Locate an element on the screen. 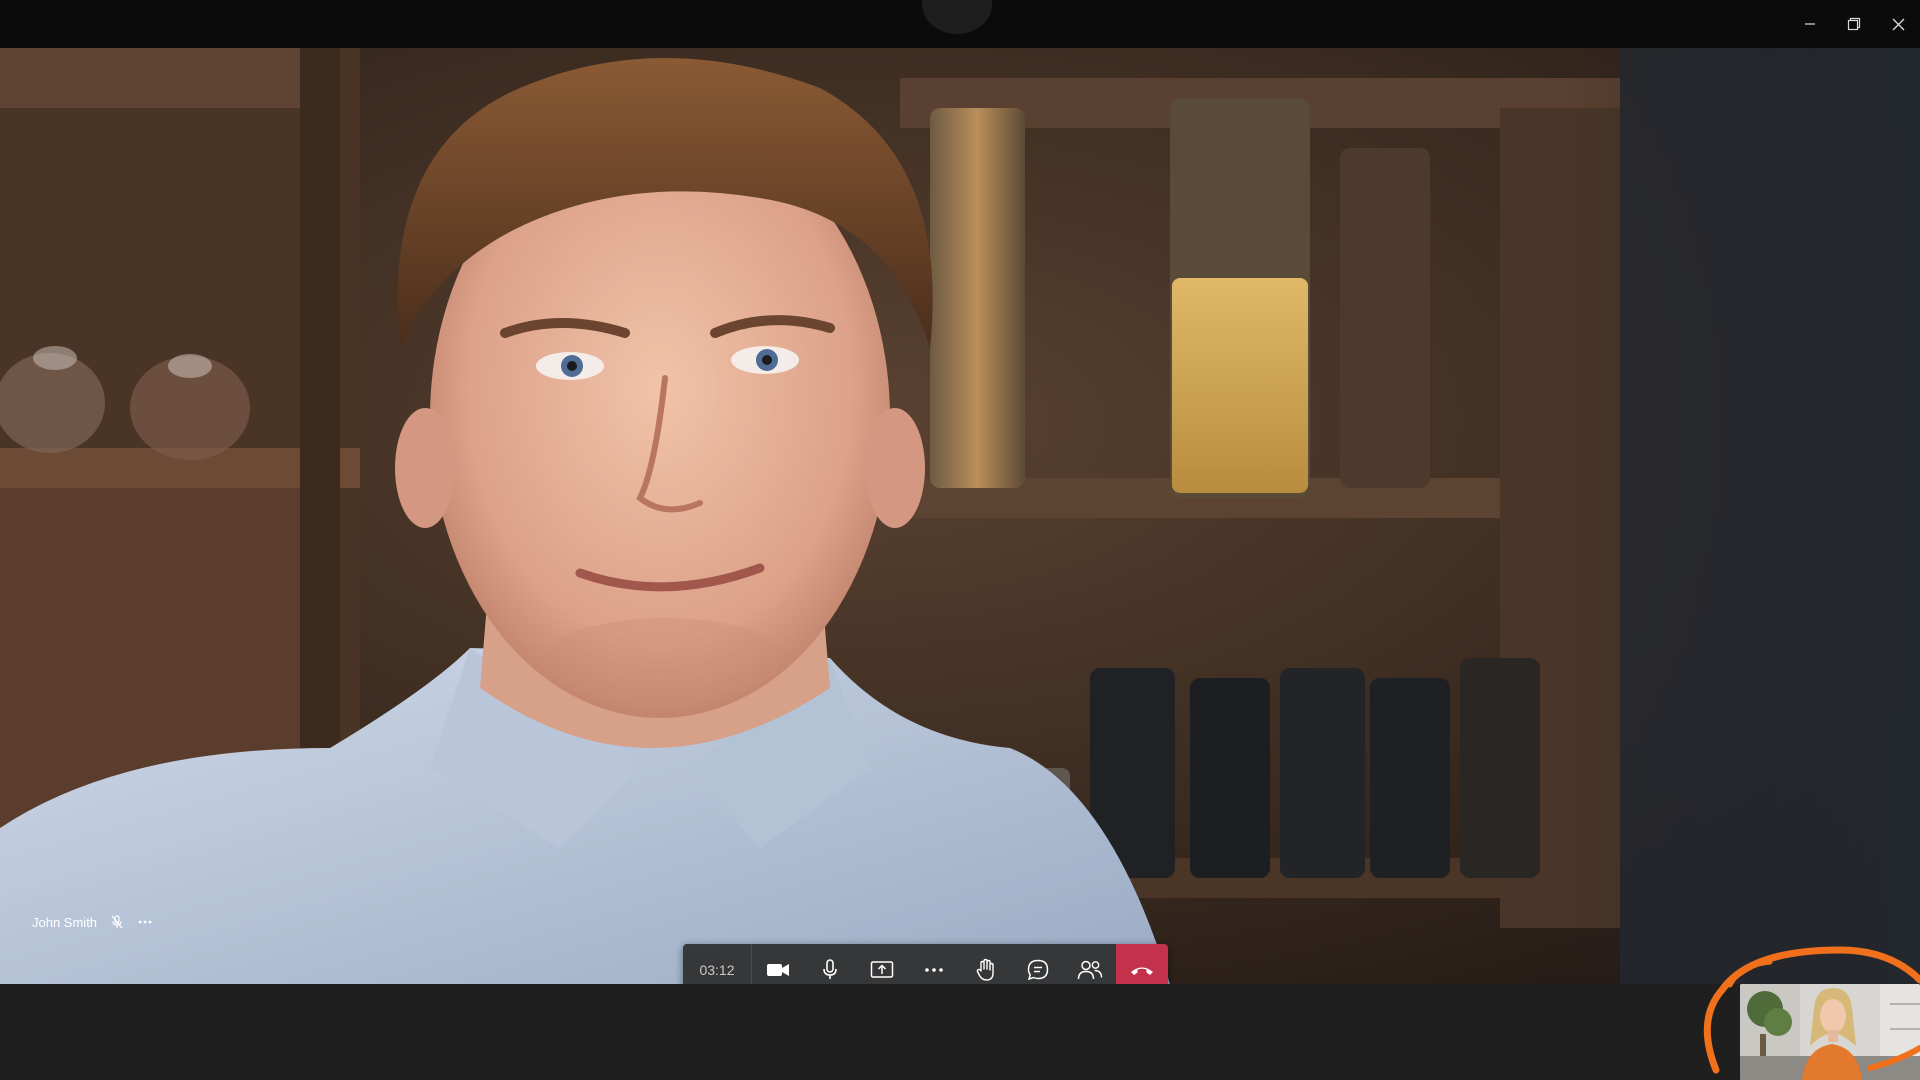  window-controls is located at coordinates (1854, 24).